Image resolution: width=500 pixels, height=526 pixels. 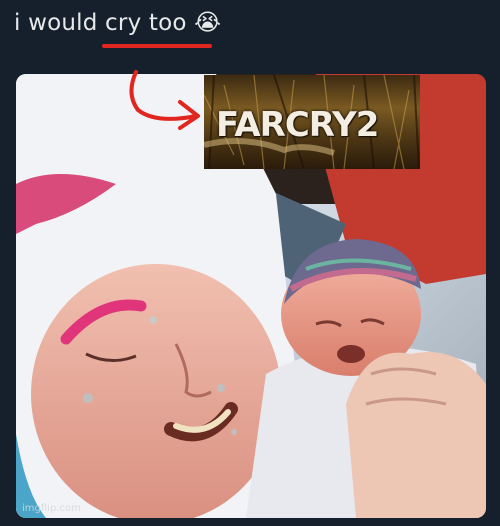 What do you see at coordinates (164, 100) in the screenshot?
I see `red-arrow-icon` at bounding box center [164, 100].